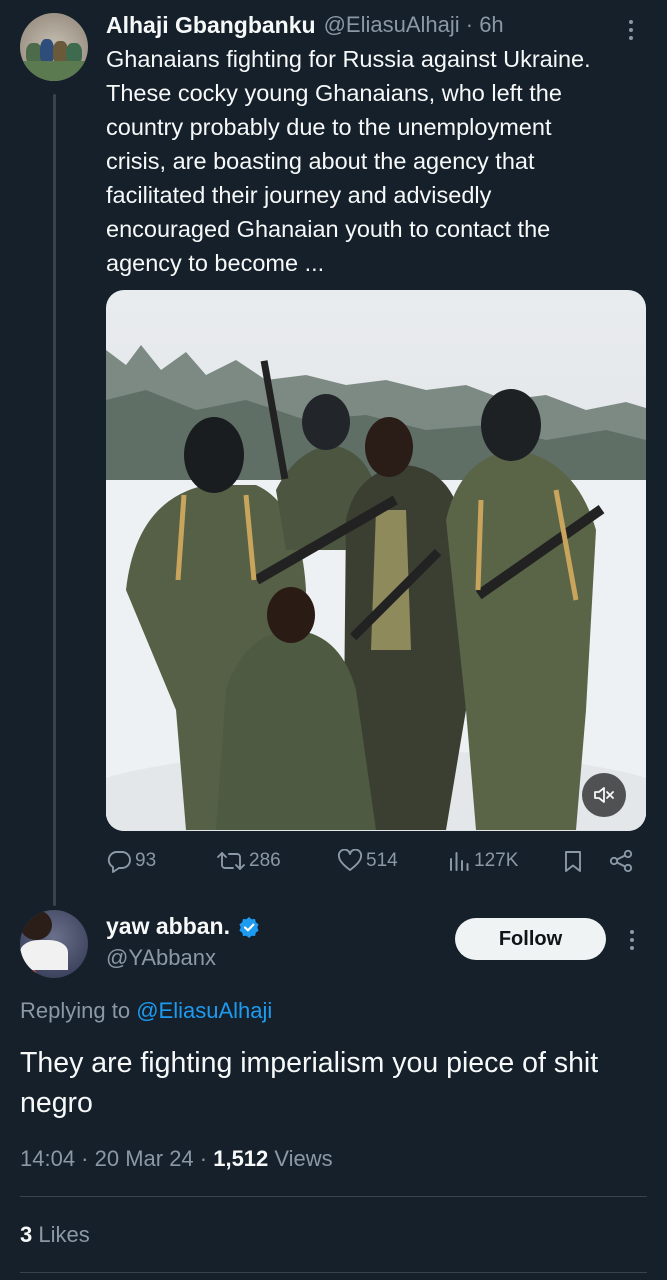  I want to click on follow-button: Follow, so click(530, 939).